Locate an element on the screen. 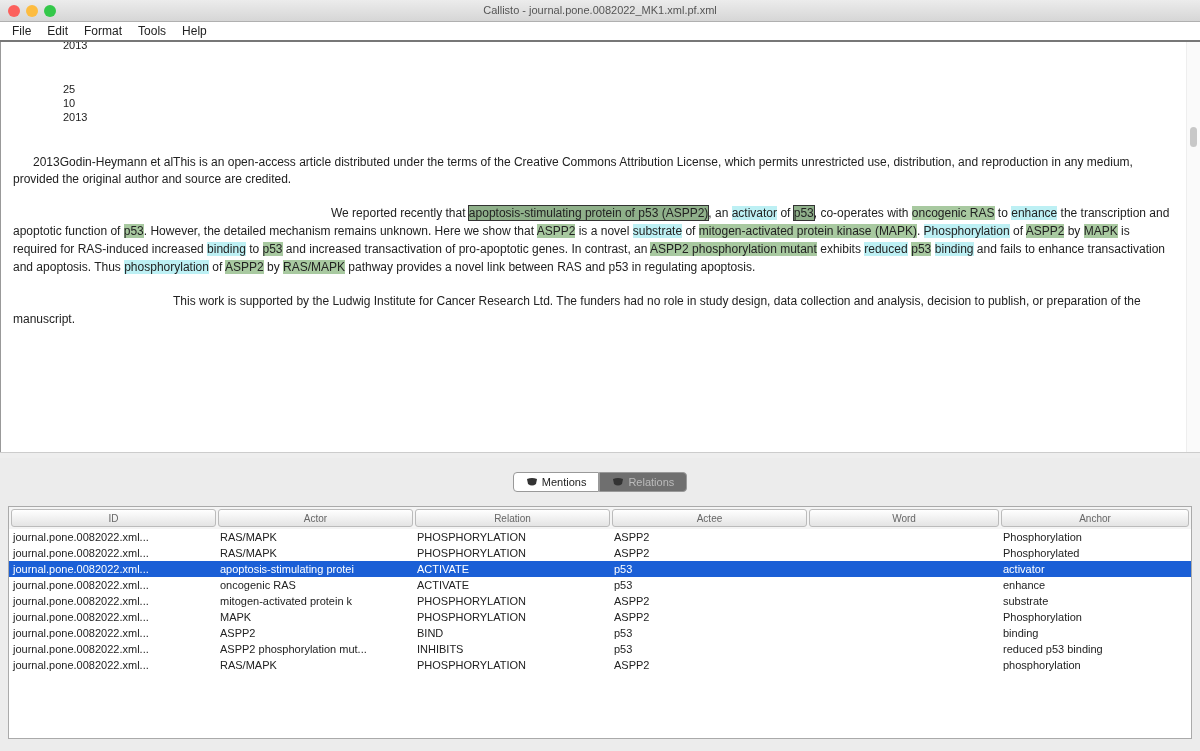 This screenshot has height=751, width=1200. table-row: journal.pone.0082022.xml... apoptosis-stimulating protei ACTIVATE p53 activator is located at coordinates (600, 569).